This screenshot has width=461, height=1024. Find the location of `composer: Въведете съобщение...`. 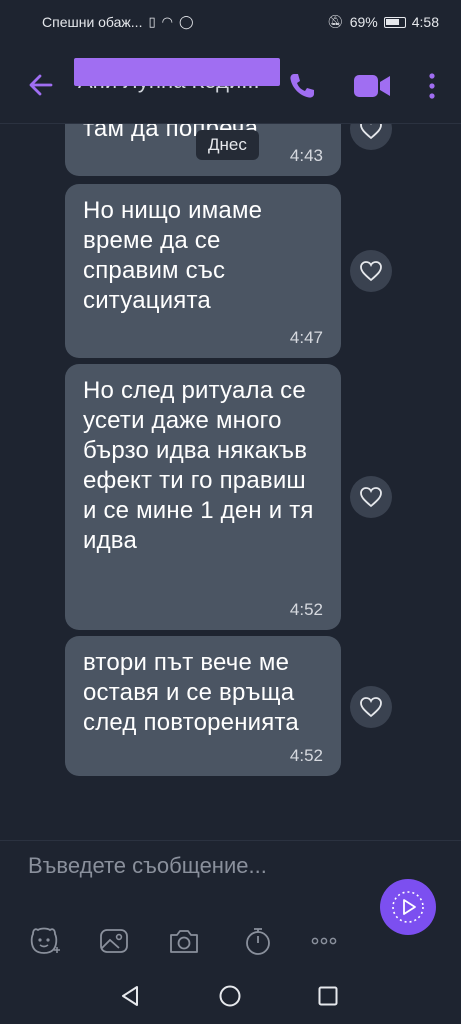

composer: Въведете съобщение... is located at coordinates (230, 900).